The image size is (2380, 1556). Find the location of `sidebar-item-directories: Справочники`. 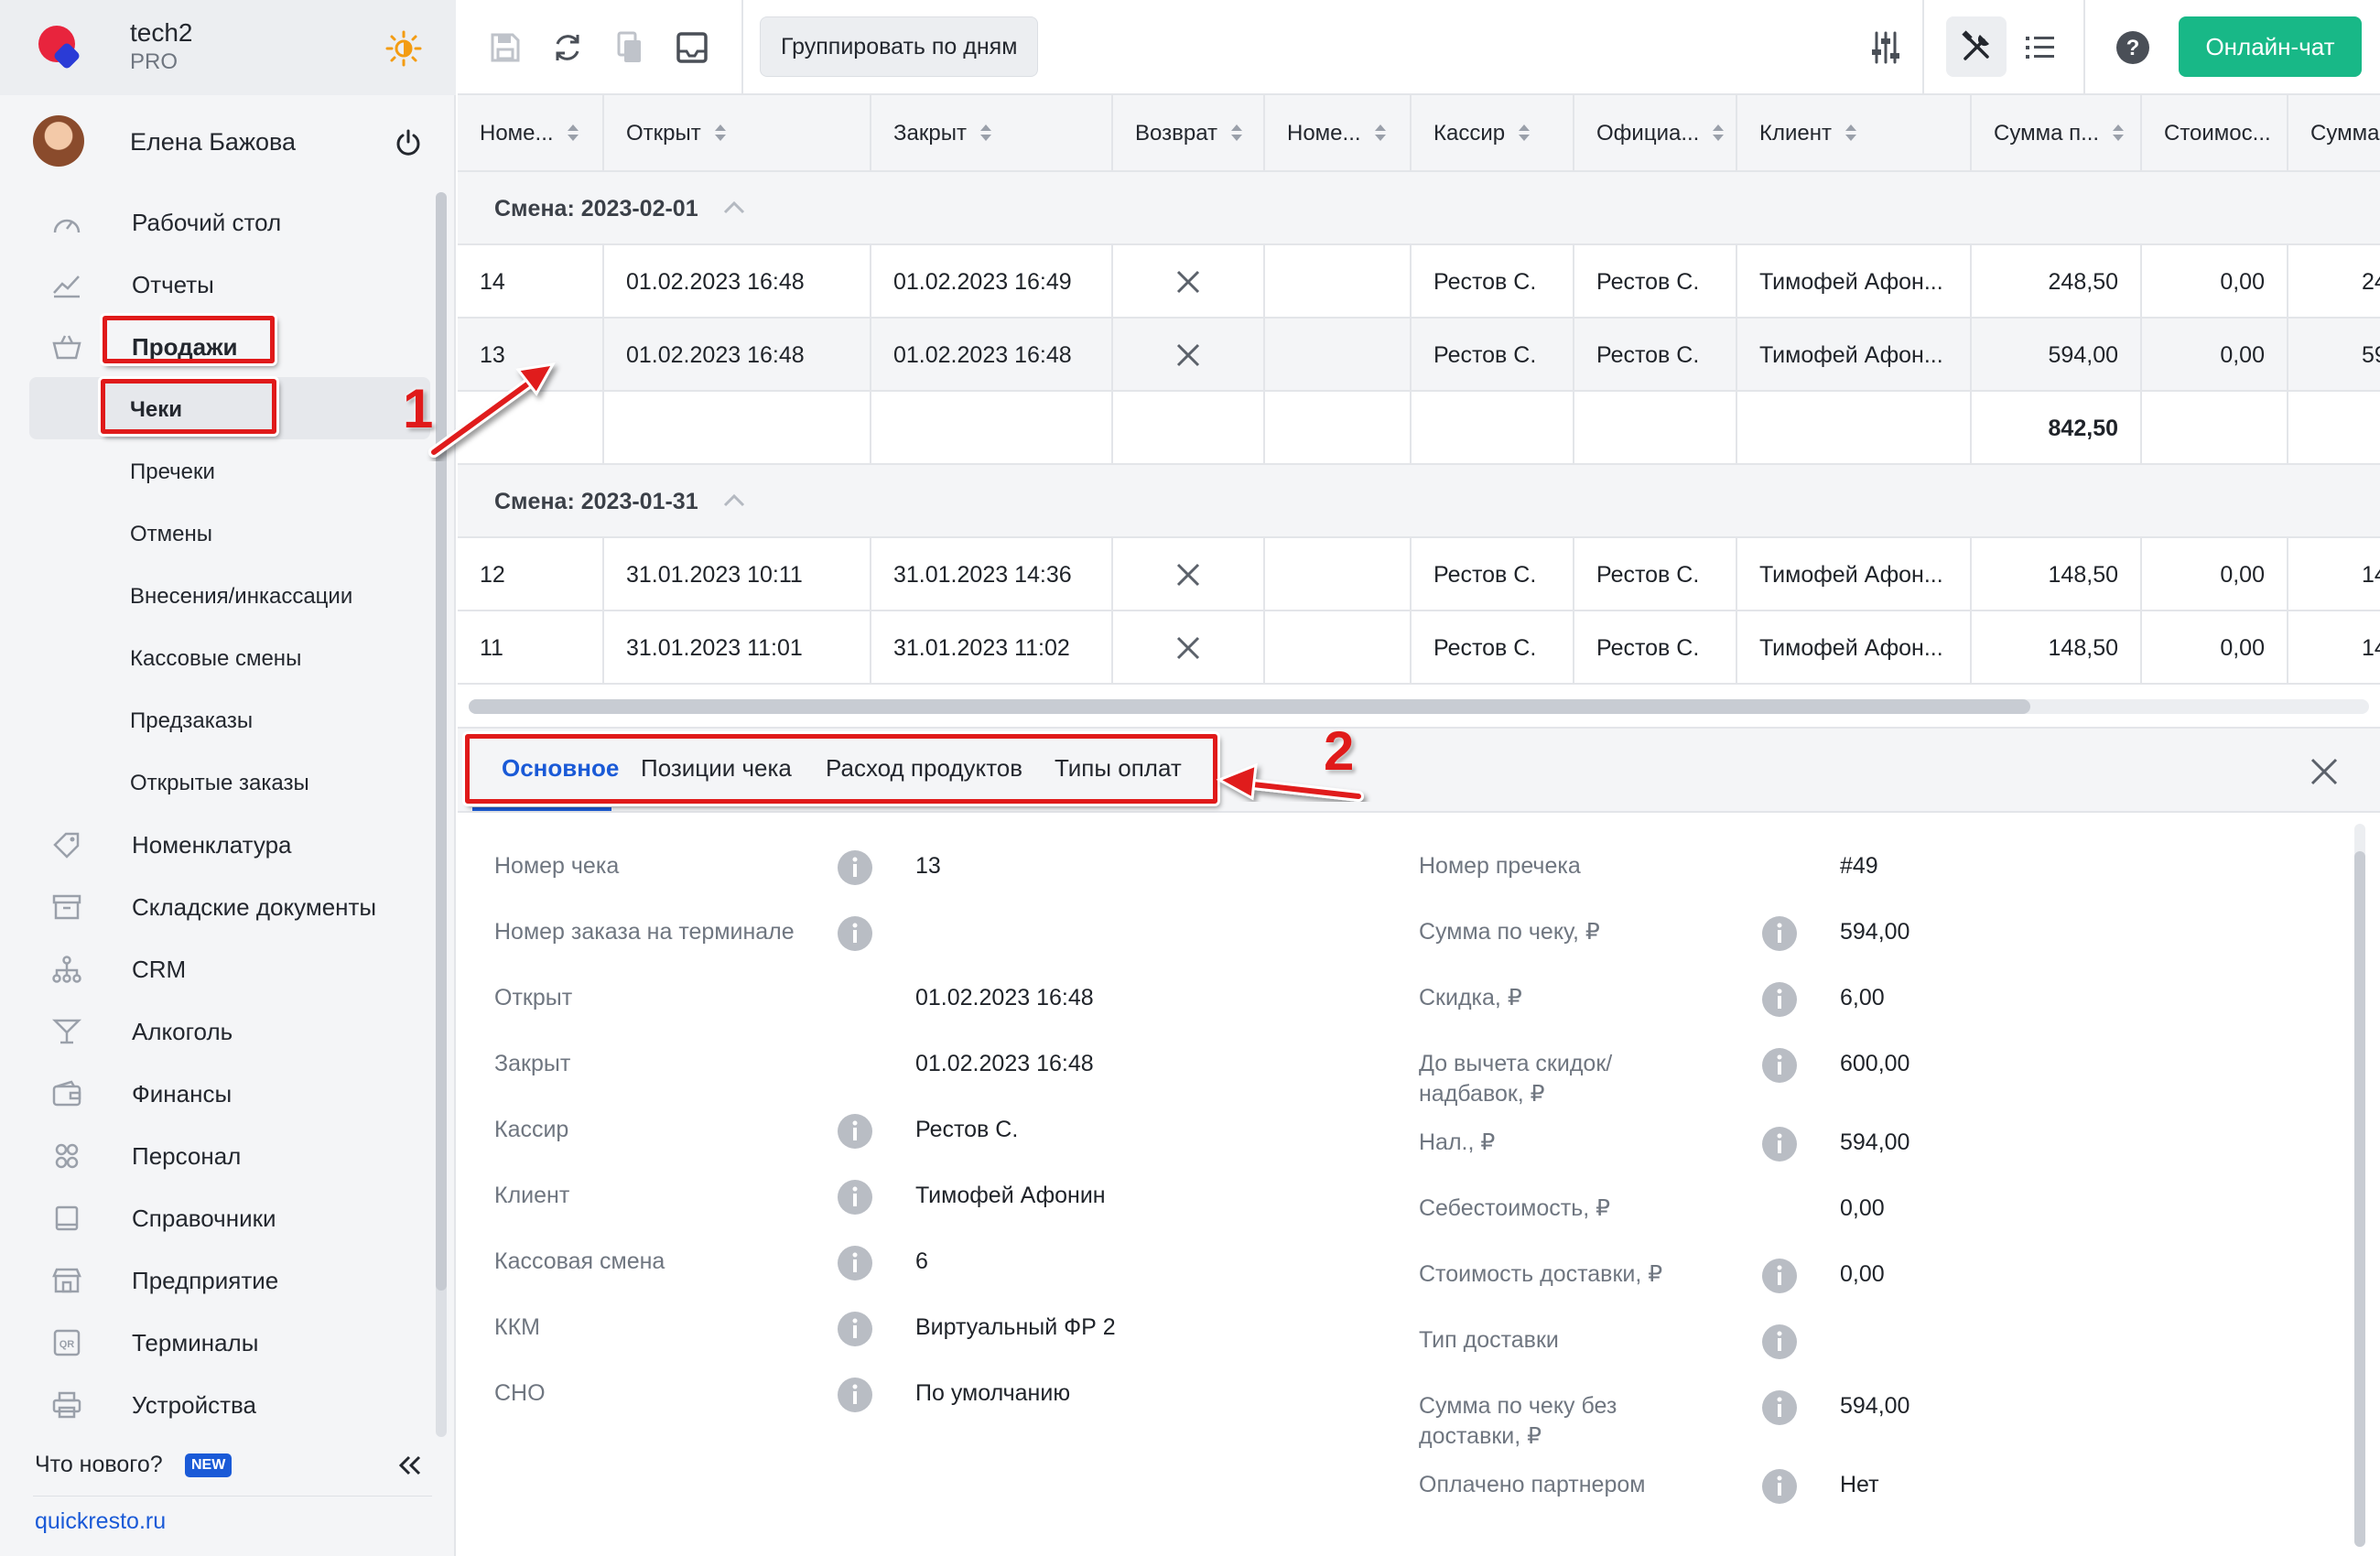

sidebar-item-directories: Справочники is located at coordinates (215, 1217).